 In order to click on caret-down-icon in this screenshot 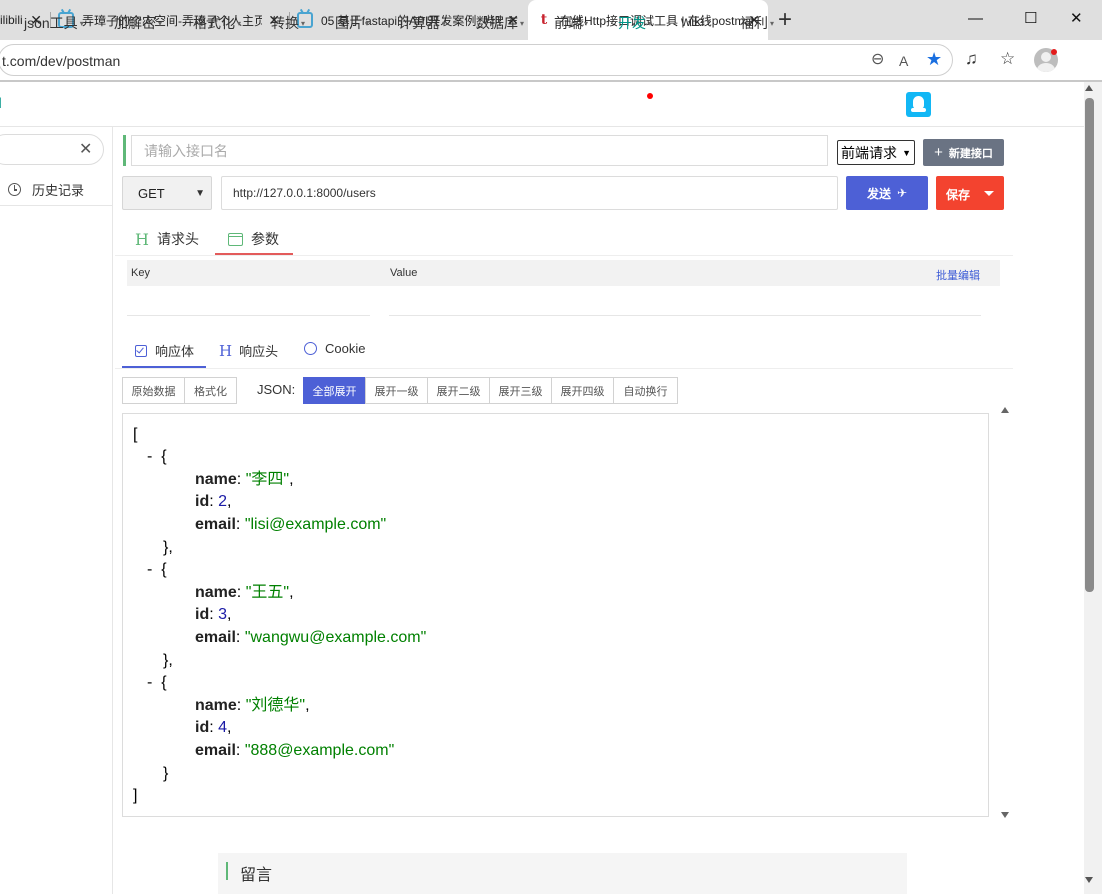, I will do `click(989, 193)`.